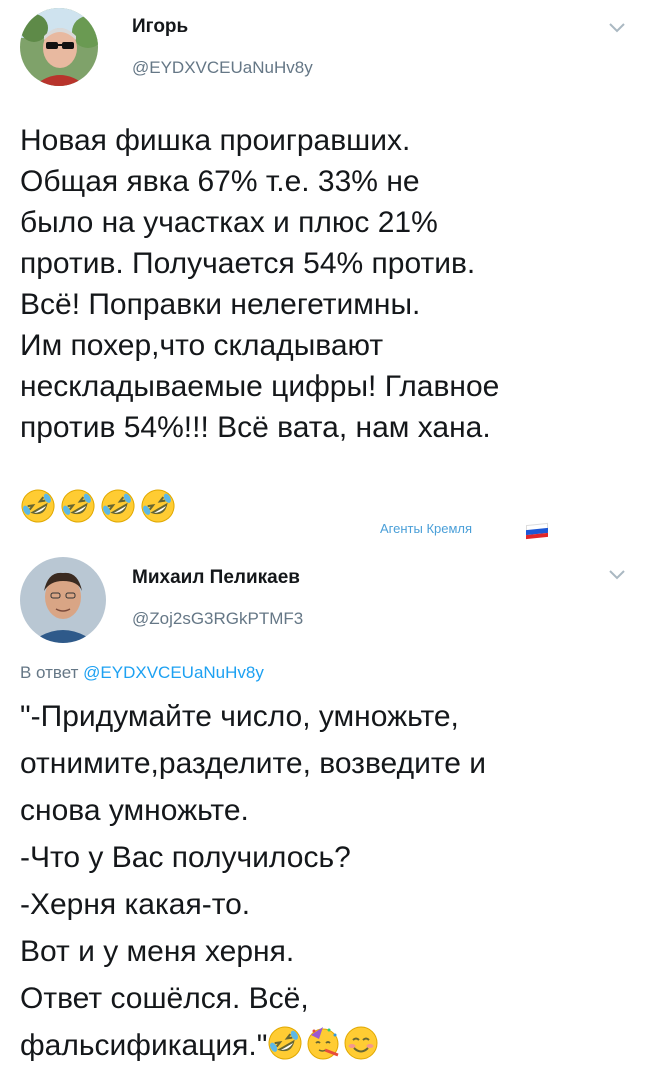 The image size is (650, 1080). I want to click on author-name: Игорь, so click(160, 27).